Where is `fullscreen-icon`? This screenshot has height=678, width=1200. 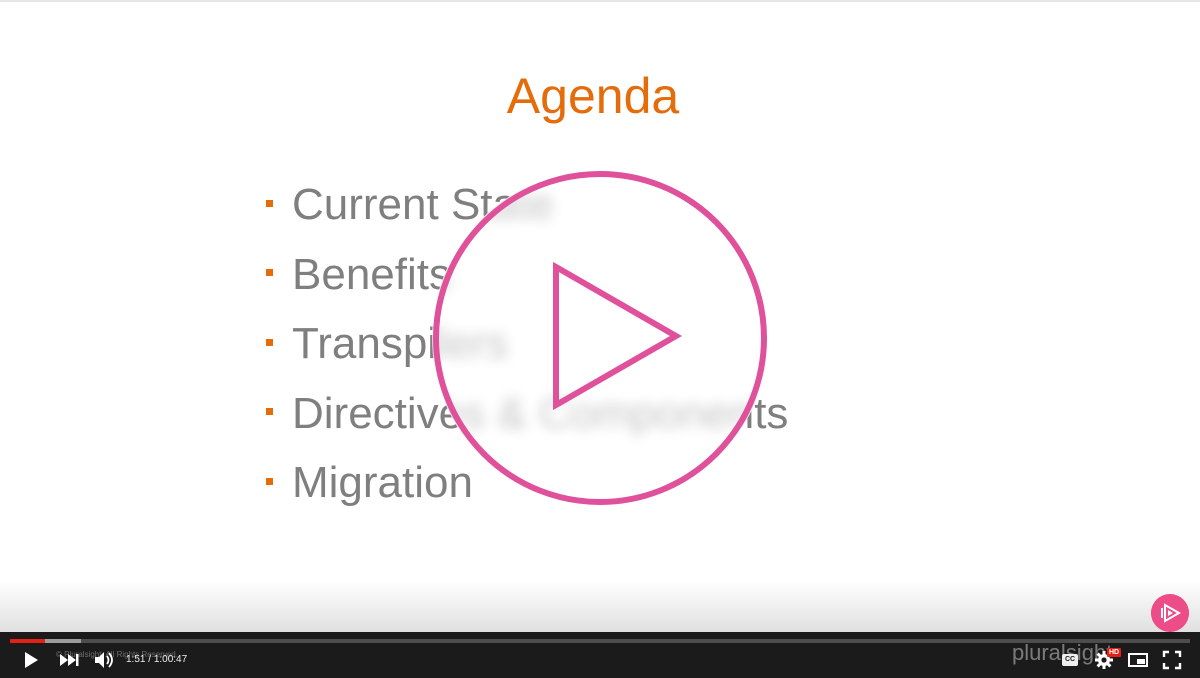 fullscreen-icon is located at coordinates (1172, 660).